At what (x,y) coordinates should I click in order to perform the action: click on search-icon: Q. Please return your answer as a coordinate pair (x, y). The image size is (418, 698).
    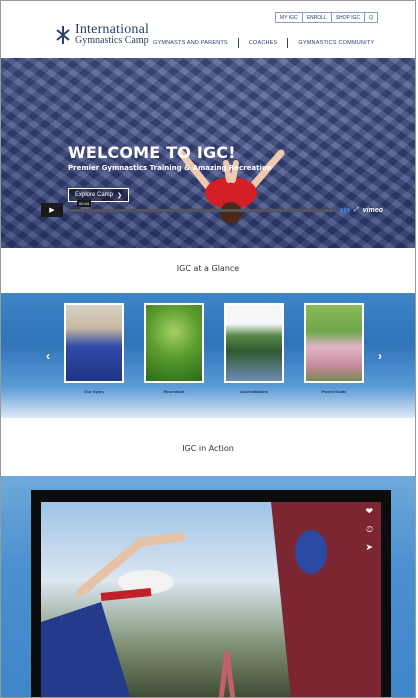
    Looking at the image, I should click on (371, 17).